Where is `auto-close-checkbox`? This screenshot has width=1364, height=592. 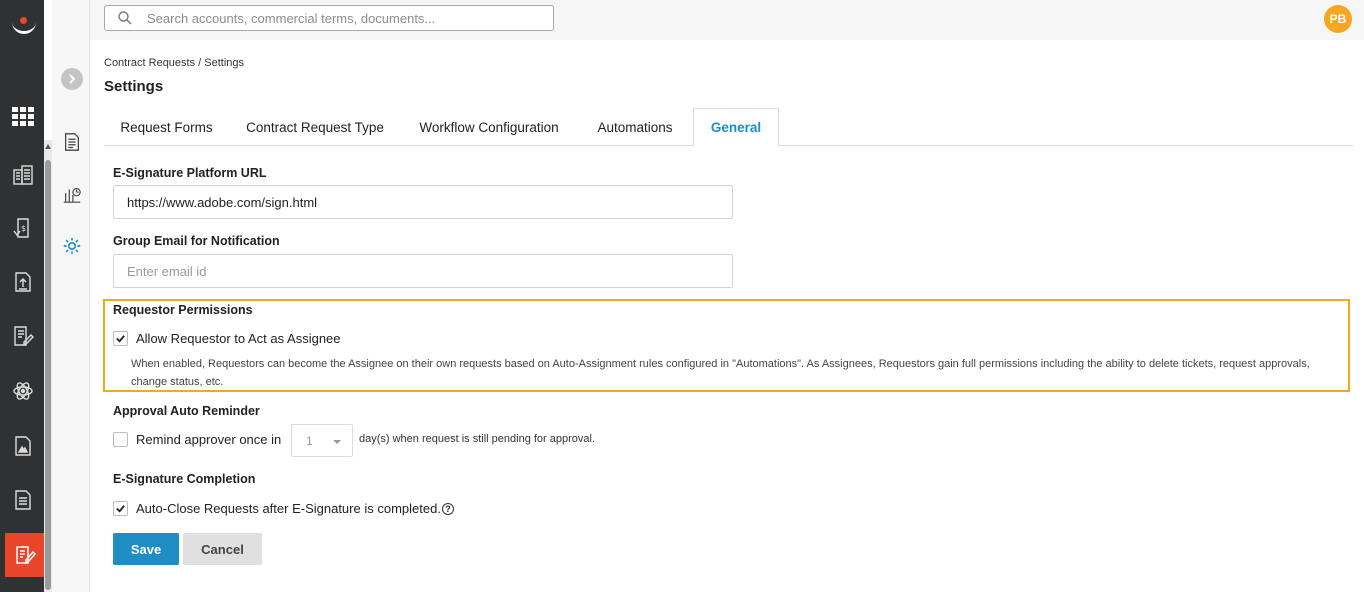 auto-close-checkbox is located at coordinates (120, 508).